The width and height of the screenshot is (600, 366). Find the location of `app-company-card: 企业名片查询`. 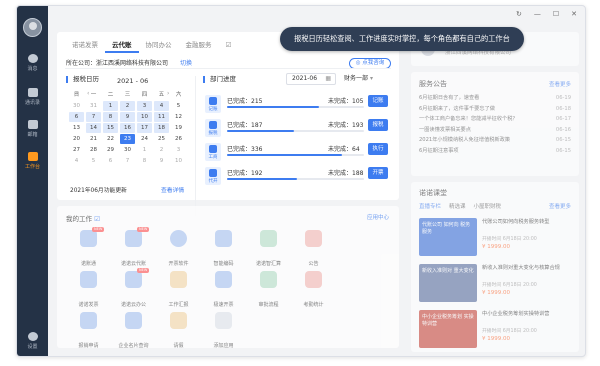

app-company-card: 企业名片查询 is located at coordinates (133, 330).